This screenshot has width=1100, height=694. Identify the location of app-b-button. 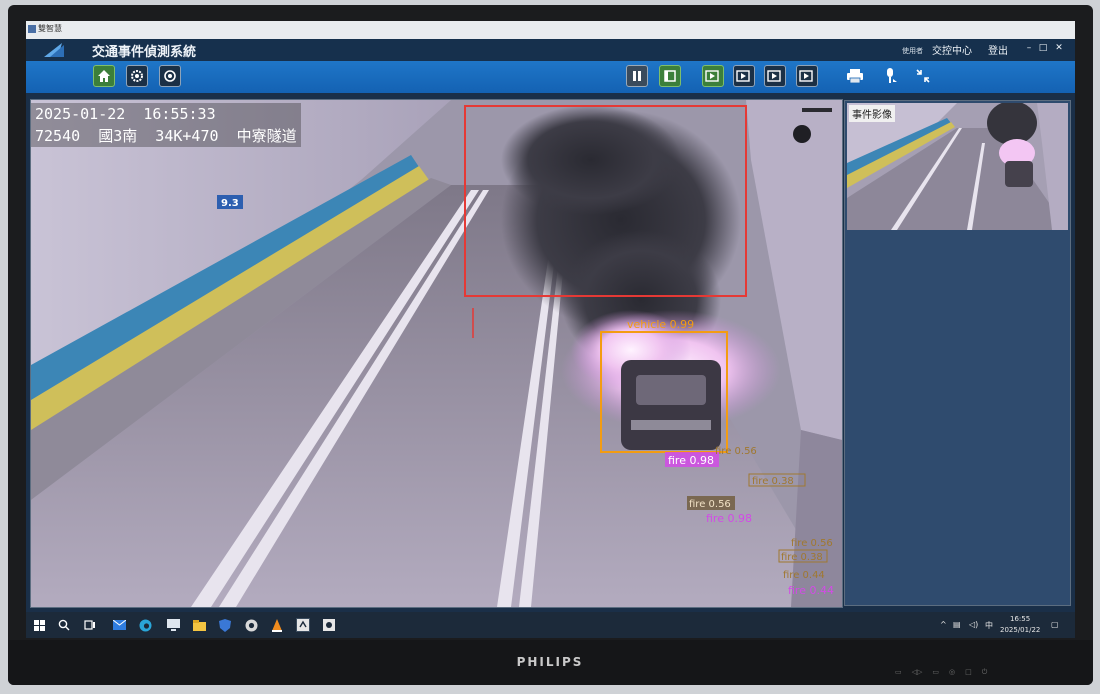
(329, 625).